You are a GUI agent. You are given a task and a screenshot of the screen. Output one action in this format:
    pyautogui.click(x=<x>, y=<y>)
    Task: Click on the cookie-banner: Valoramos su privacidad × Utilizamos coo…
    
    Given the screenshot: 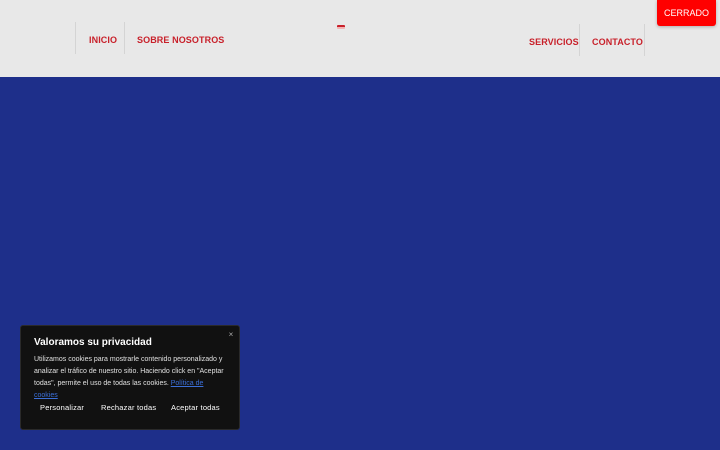 What is the action you would take?
    pyautogui.click(x=130, y=377)
    